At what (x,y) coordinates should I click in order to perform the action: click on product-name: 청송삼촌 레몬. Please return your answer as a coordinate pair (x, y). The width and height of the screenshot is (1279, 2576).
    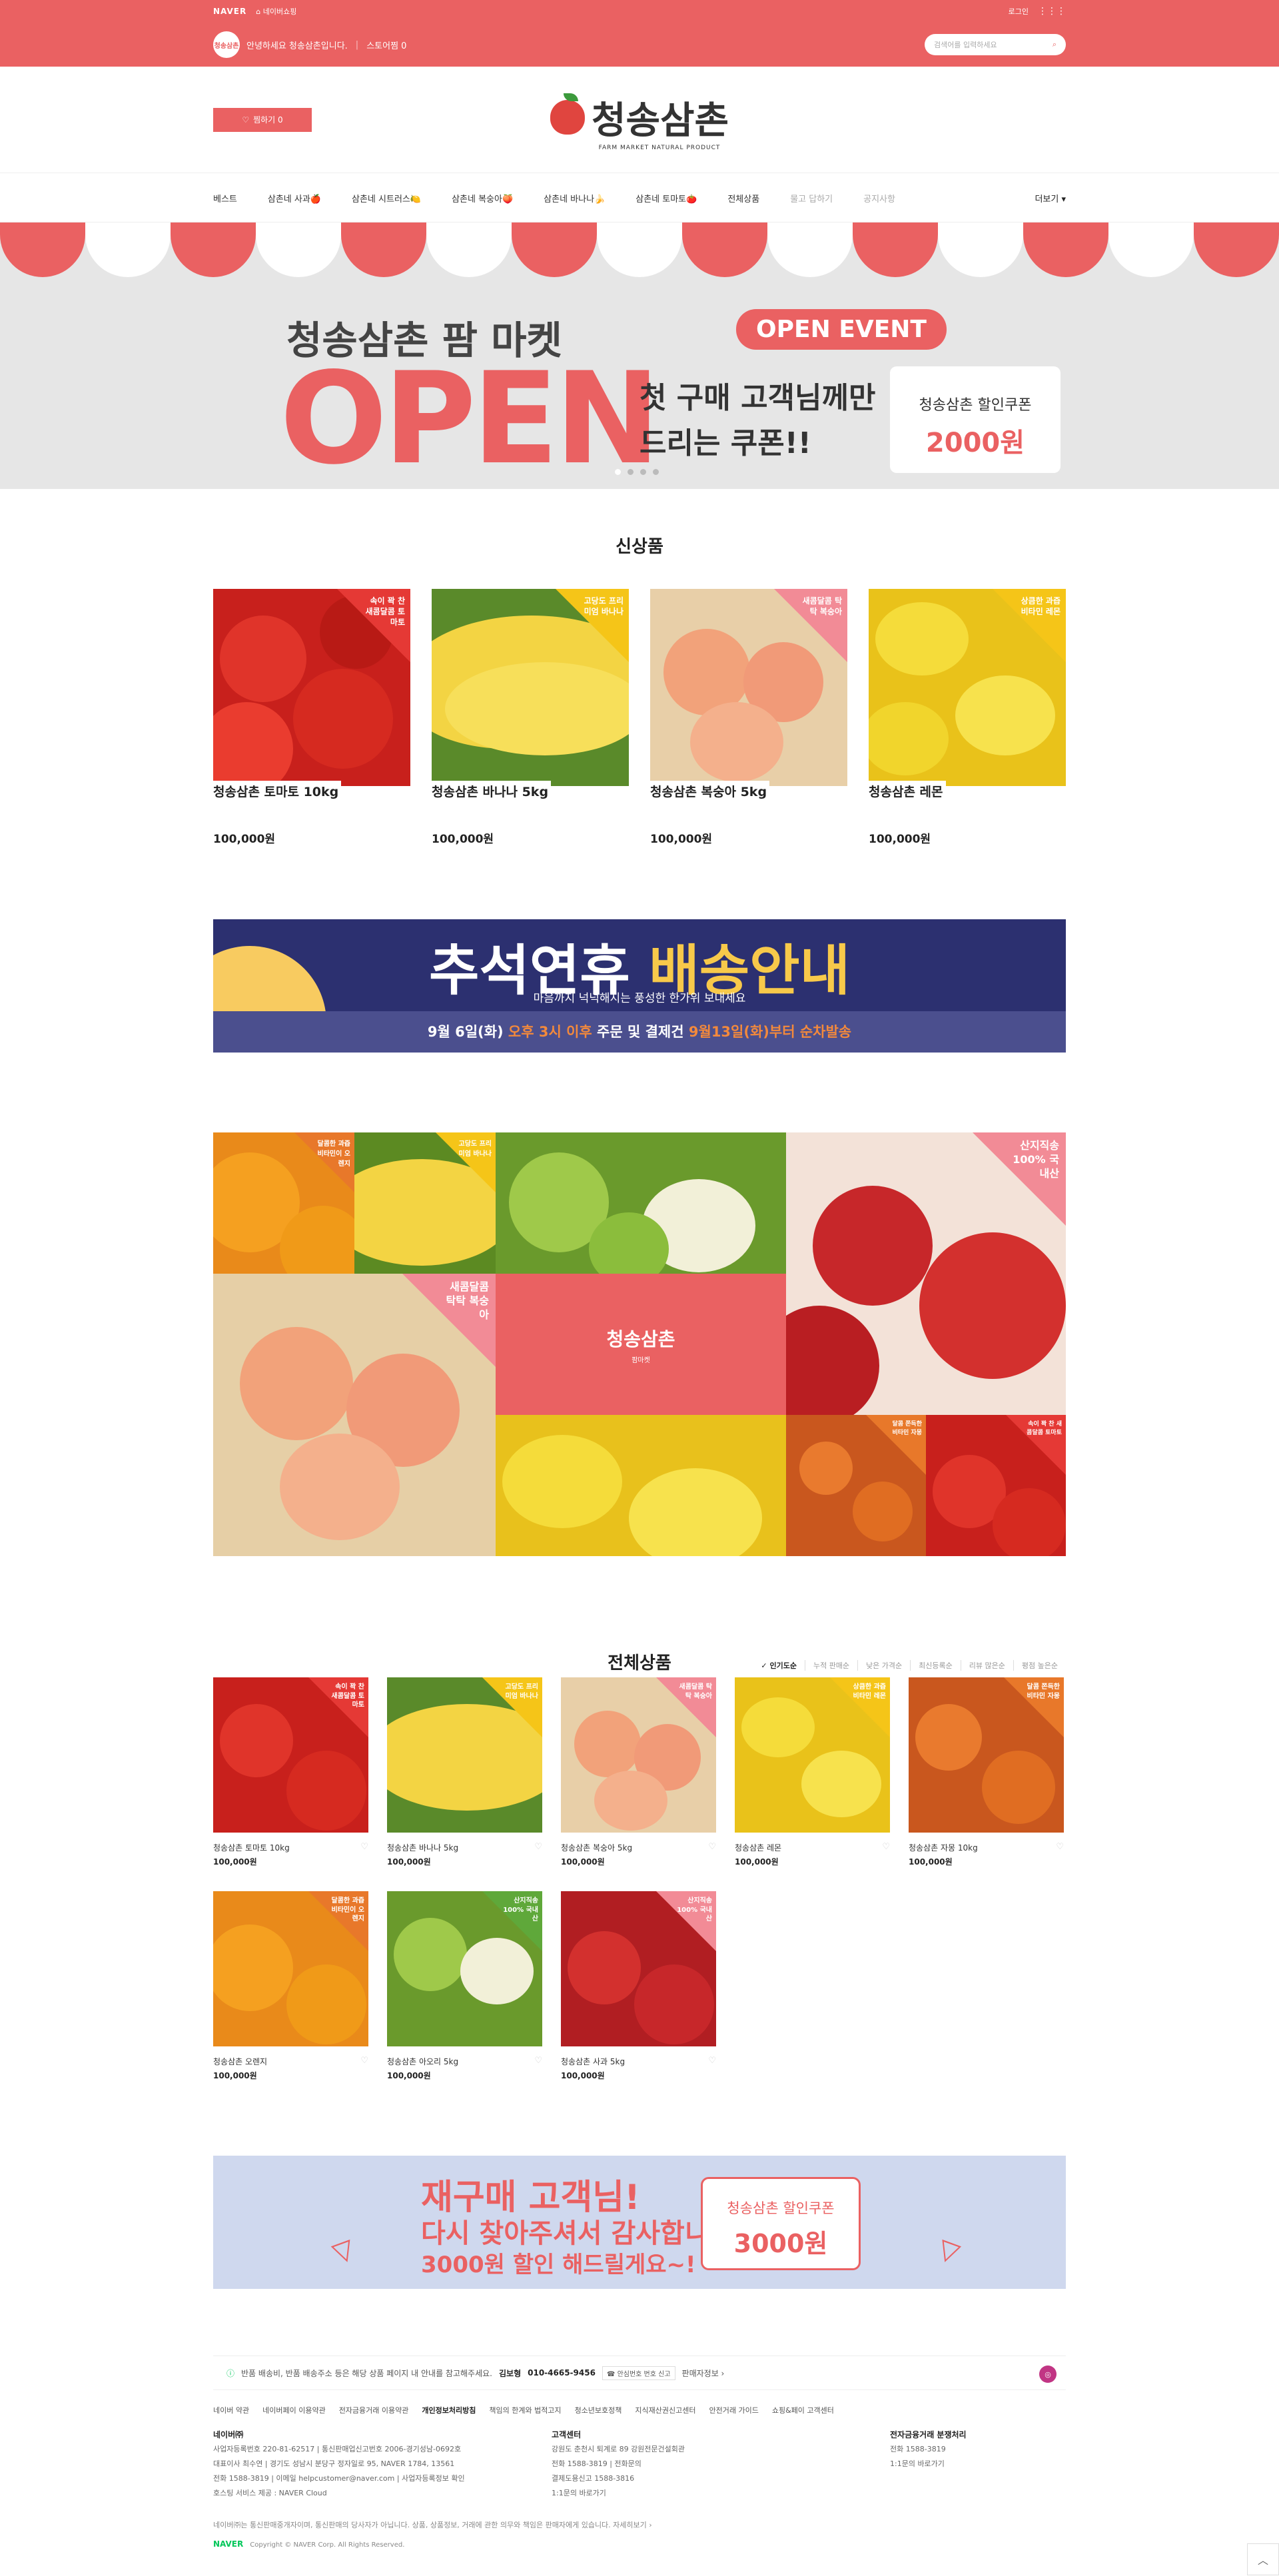
    Looking at the image, I should click on (907, 791).